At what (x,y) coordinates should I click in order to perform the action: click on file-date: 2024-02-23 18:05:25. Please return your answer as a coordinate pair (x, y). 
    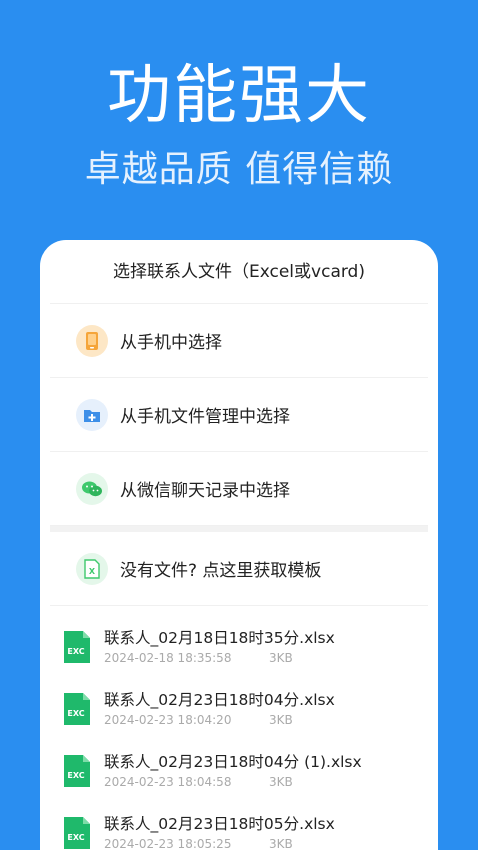
    Looking at the image, I should click on (168, 843).